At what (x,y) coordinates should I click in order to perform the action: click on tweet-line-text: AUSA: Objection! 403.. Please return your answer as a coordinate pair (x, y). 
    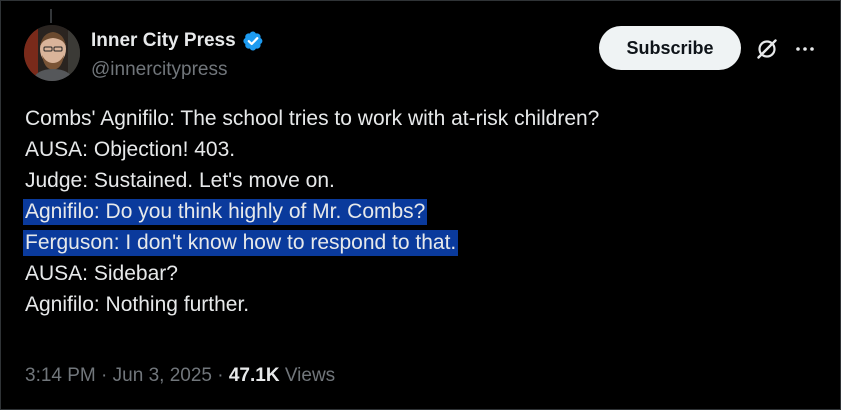
    Looking at the image, I should click on (130, 149).